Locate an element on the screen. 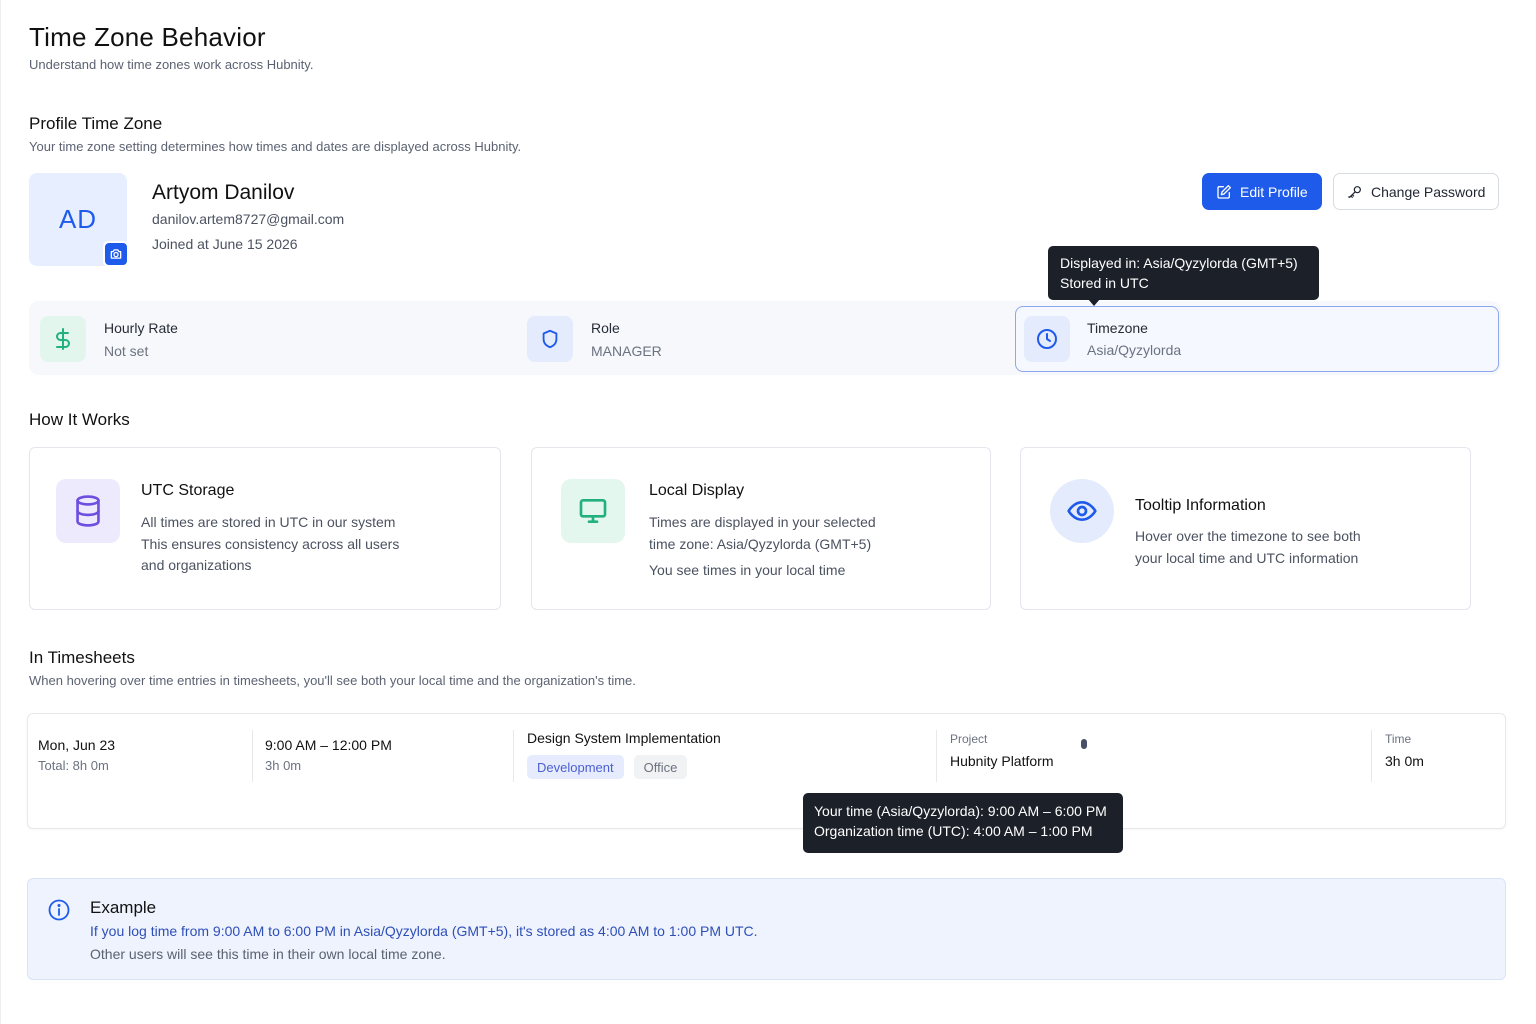  change-password-button: Change Password is located at coordinates (1416, 191).